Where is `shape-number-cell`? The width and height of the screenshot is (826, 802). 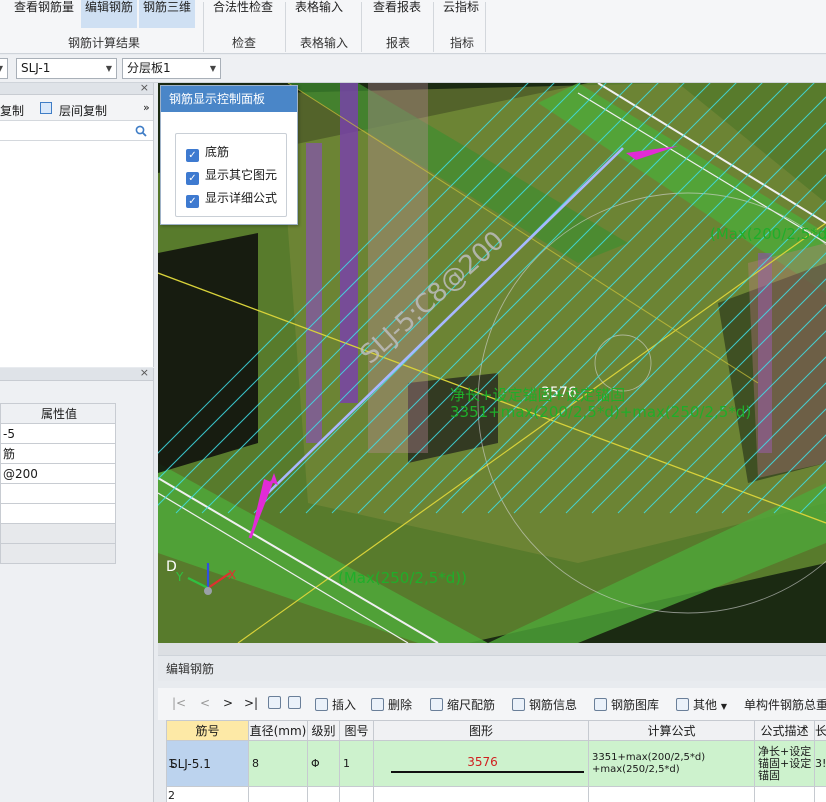
shape-number-cell is located at coordinates (356, 794).